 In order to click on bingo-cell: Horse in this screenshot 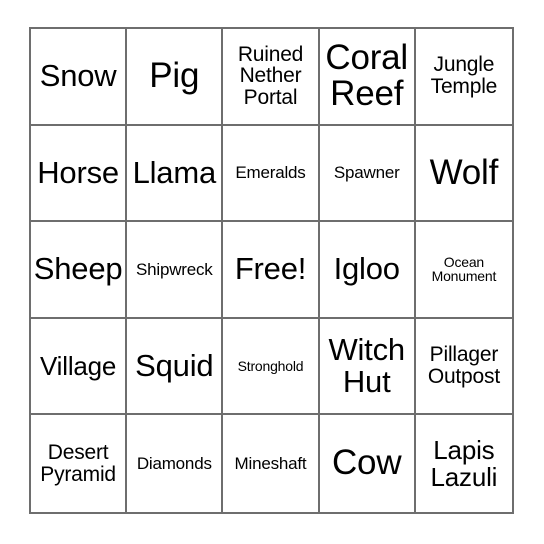, I will do `click(79, 174)`.